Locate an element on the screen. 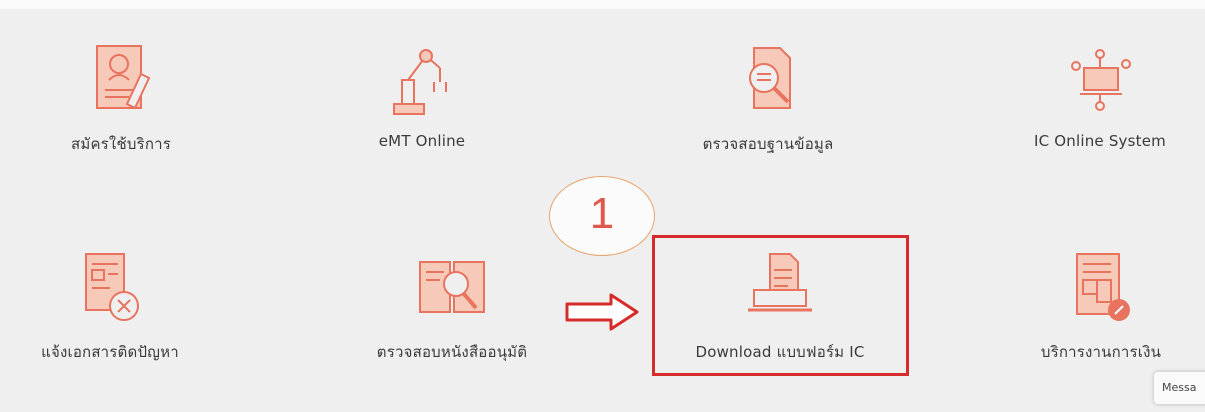 The width and height of the screenshot is (1205, 412). tile-label: ตรวจสอบฐานข้อมูล is located at coordinates (768, 144).